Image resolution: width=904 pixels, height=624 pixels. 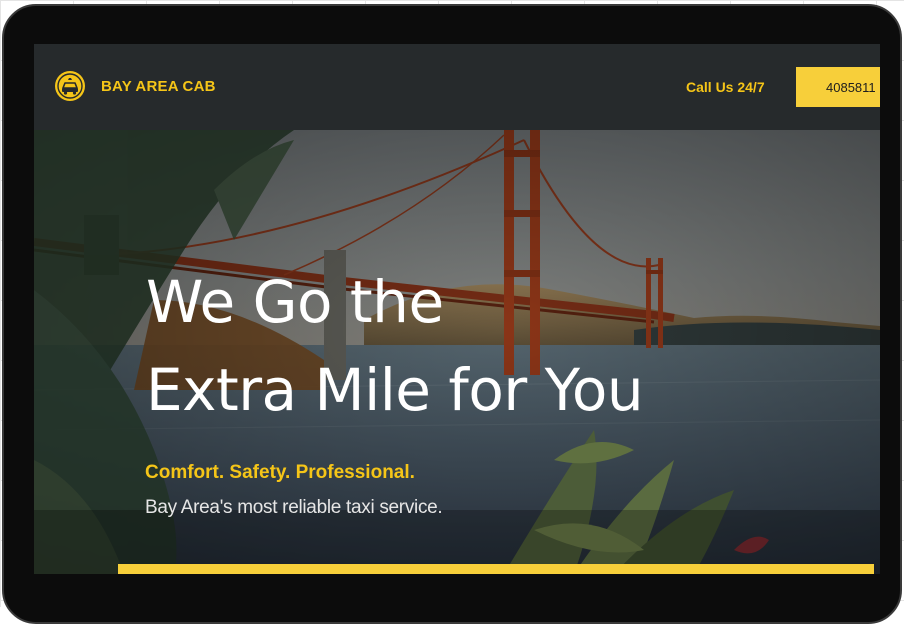 I want to click on hero-subtitle: Bay Area's most reliable taxi service., so click(x=293, y=508).